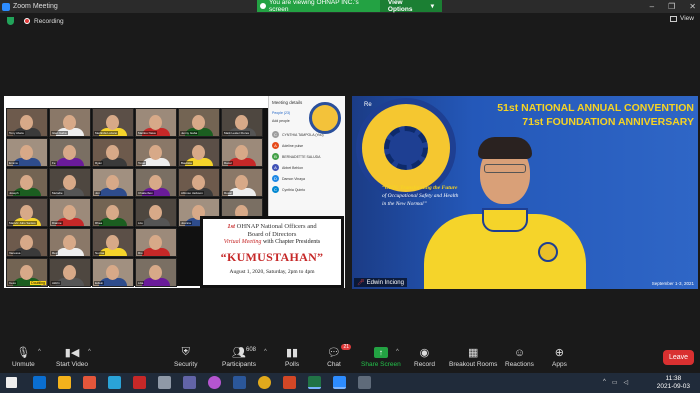 The image size is (700, 393). I want to click on file-explorer-icon, so click(64, 382).